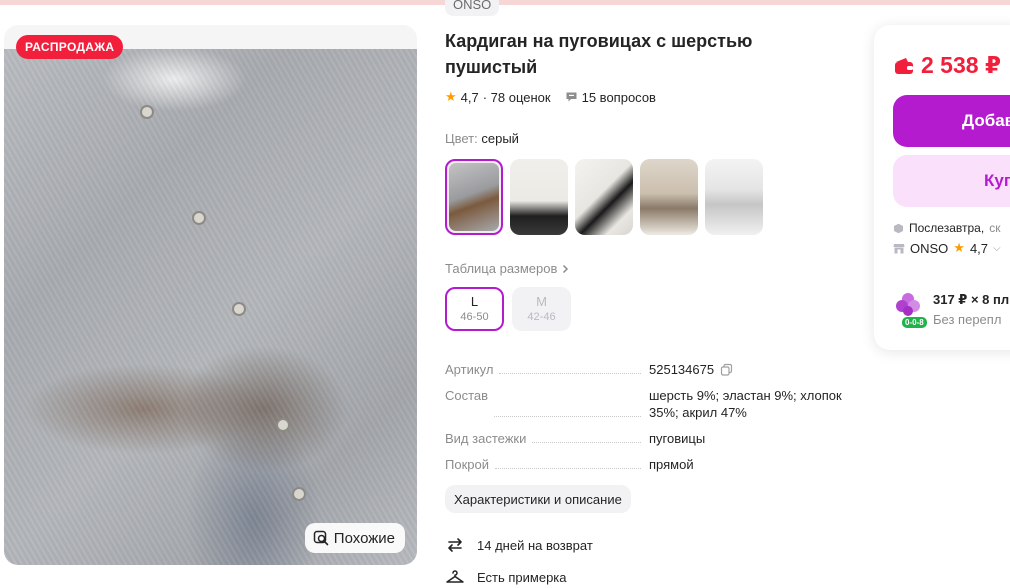  What do you see at coordinates (535, 545) in the screenshot?
I see `feature-label: 14 дней на возврат` at bounding box center [535, 545].